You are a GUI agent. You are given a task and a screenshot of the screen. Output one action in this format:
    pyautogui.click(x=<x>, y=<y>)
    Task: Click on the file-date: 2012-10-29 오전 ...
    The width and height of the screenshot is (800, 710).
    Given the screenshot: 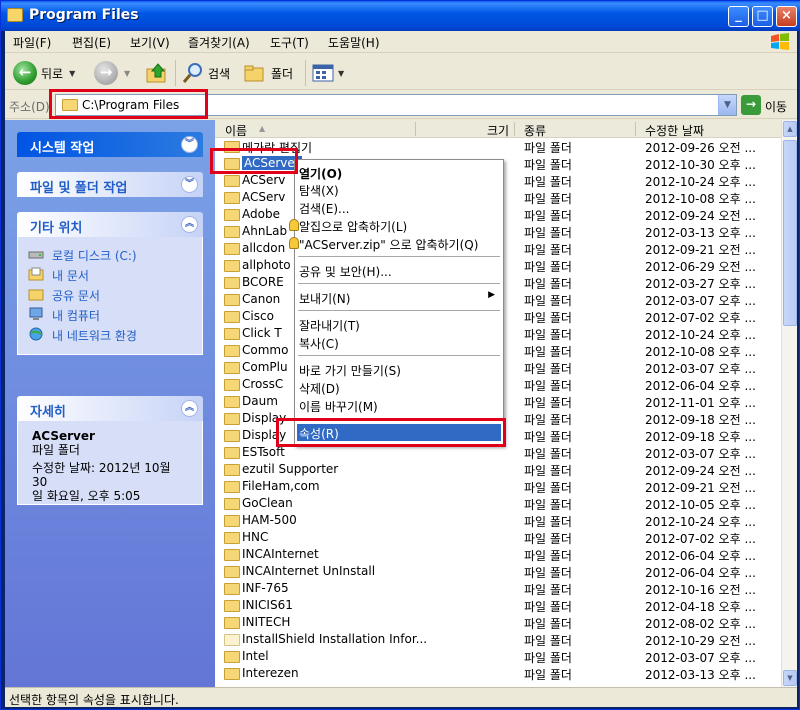 What is the action you would take?
    pyautogui.click(x=700, y=641)
    